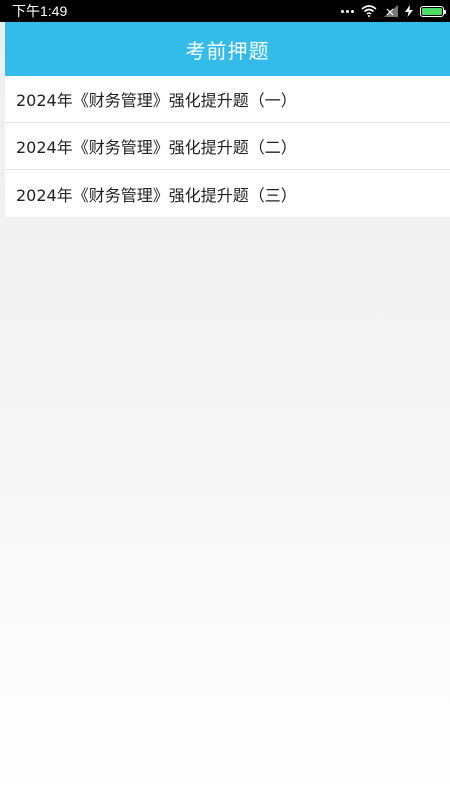 The width and height of the screenshot is (450, 800). Describe the element at coordinates (156, 100) in the screenshot. I see `list-item-label: 2024年《财务管理》强化提升题（一）` at that location.